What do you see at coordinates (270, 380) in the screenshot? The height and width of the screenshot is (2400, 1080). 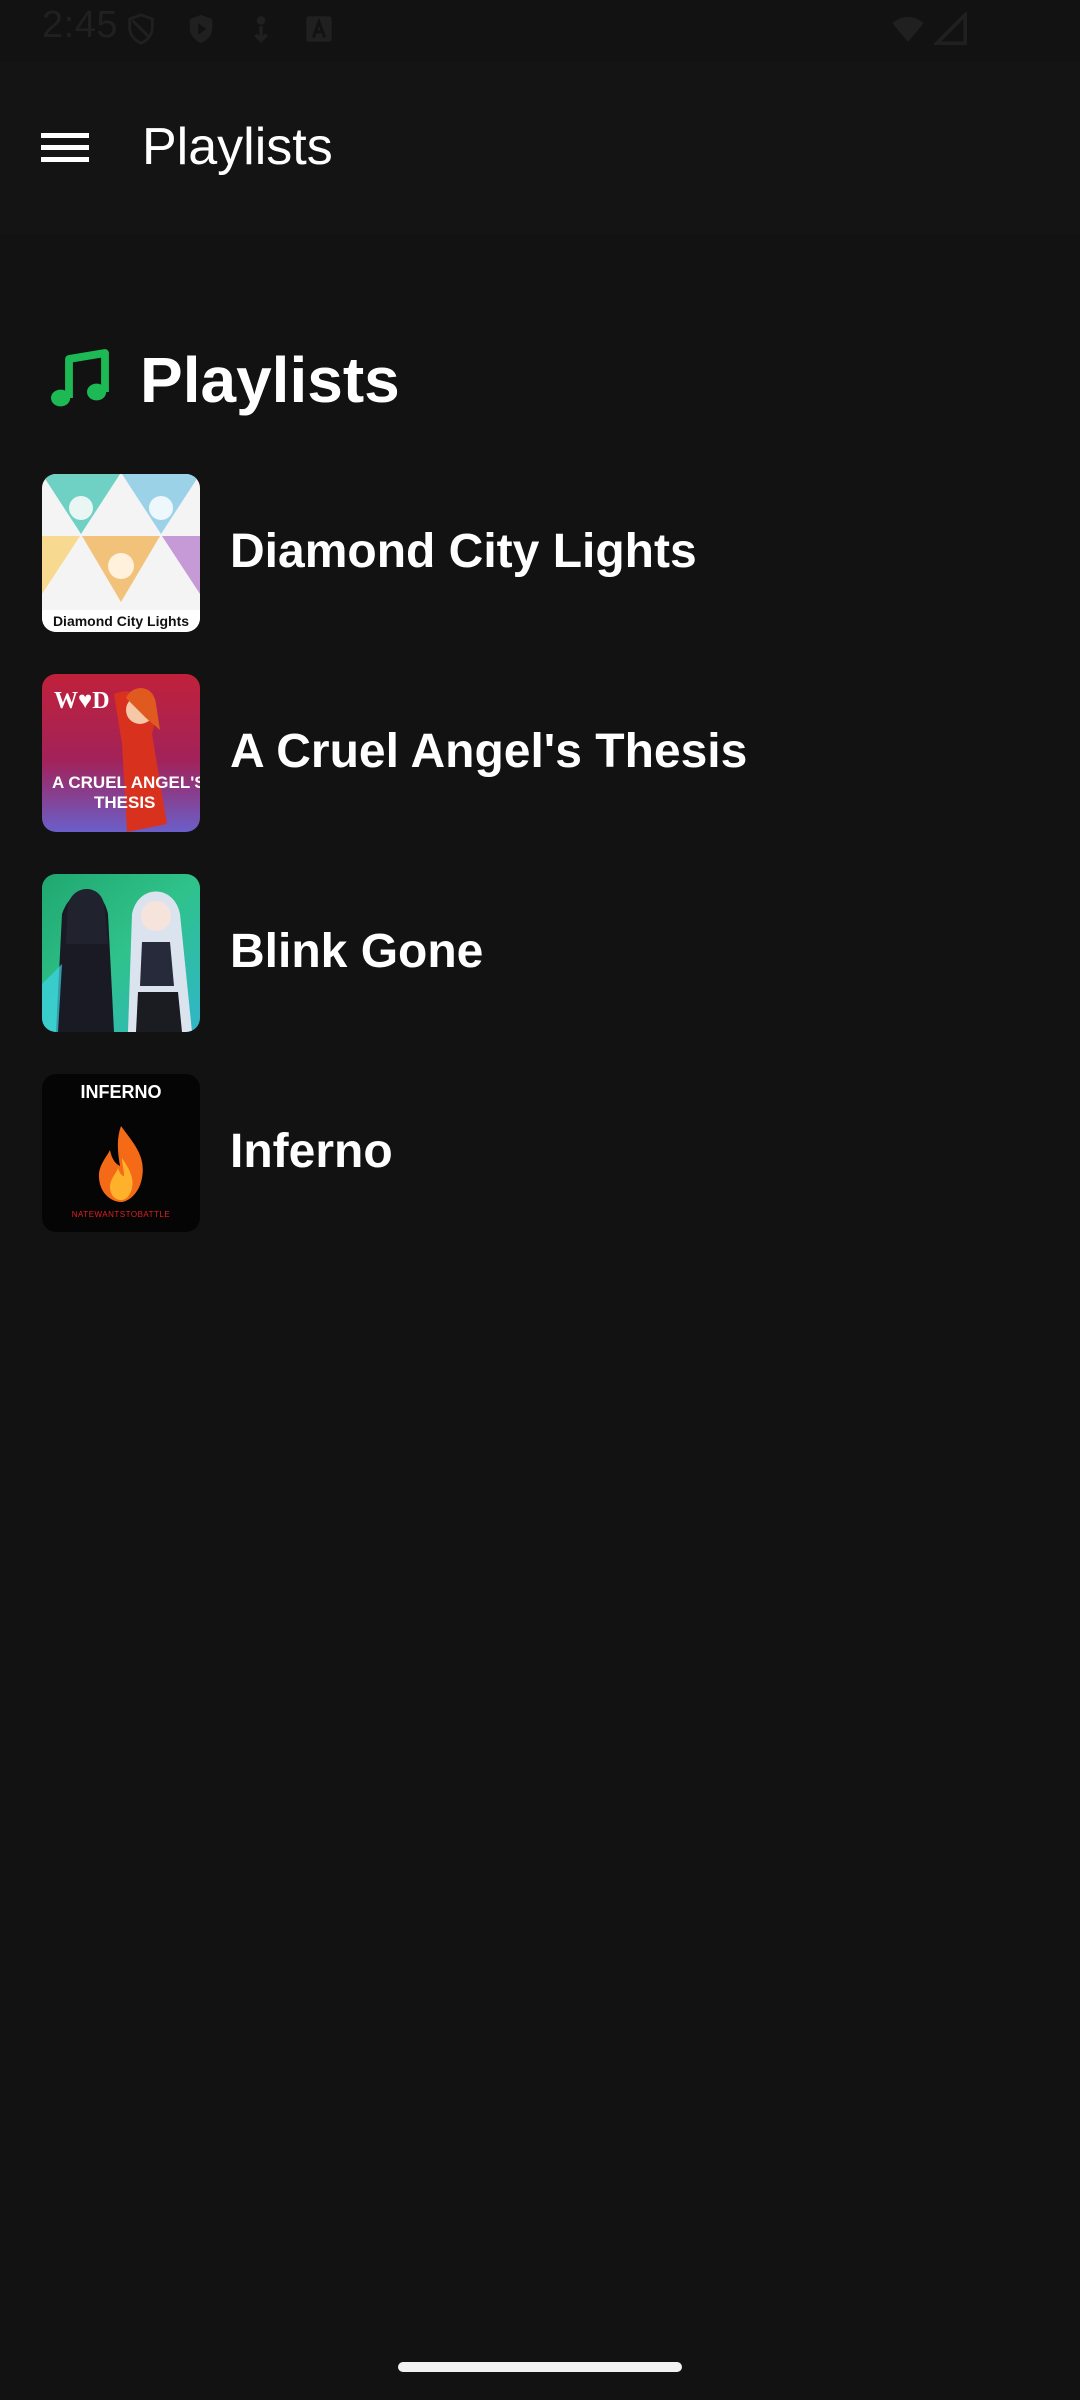 I see `section-title: Playlists` at bounding box center [270, 380].